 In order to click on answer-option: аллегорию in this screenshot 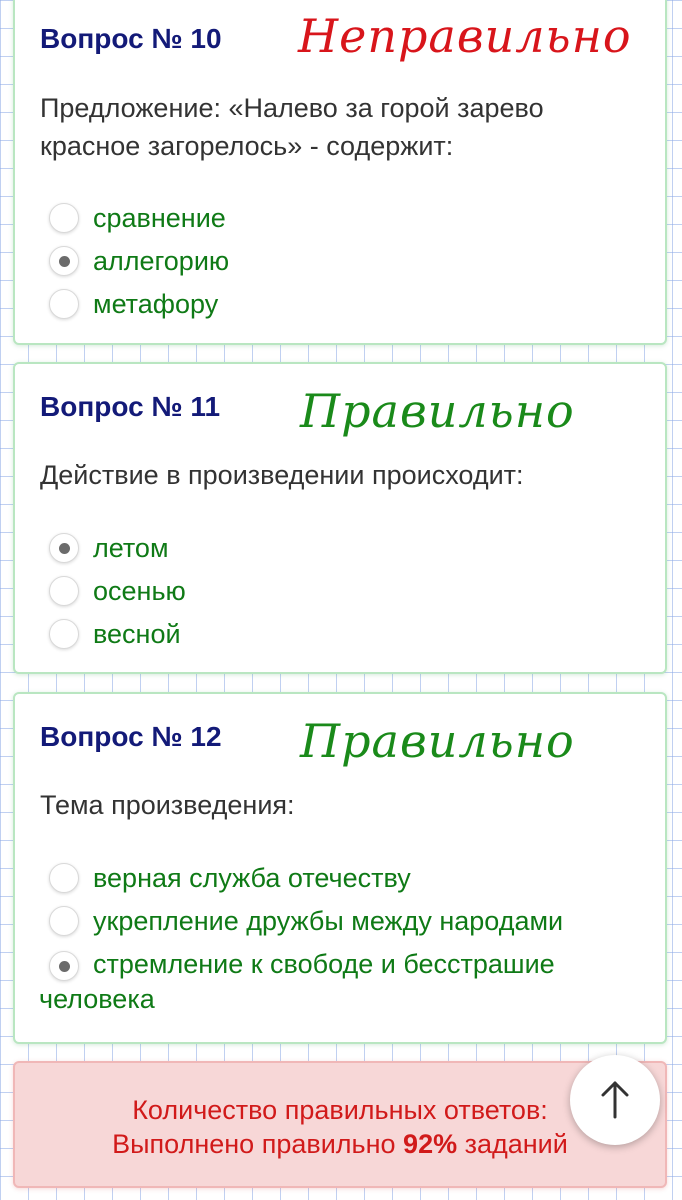, I will do `click(347, 262)`.